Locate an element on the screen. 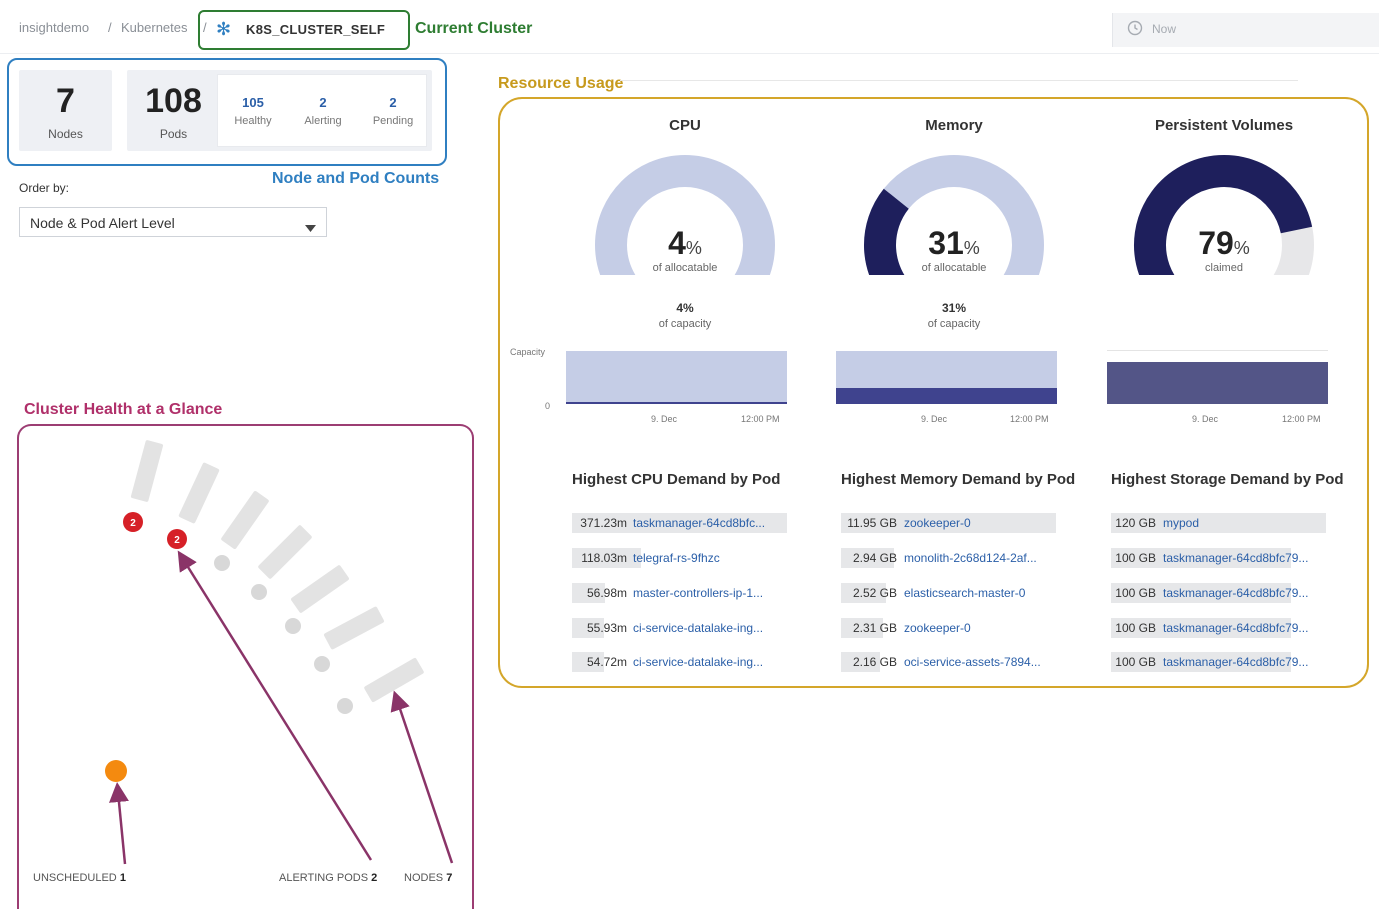 Image resolution: width=1379 pixels, height=909 pixels. alerting-pods-legend: ALERTING PODS 2 is located at coordinates (328, 878).